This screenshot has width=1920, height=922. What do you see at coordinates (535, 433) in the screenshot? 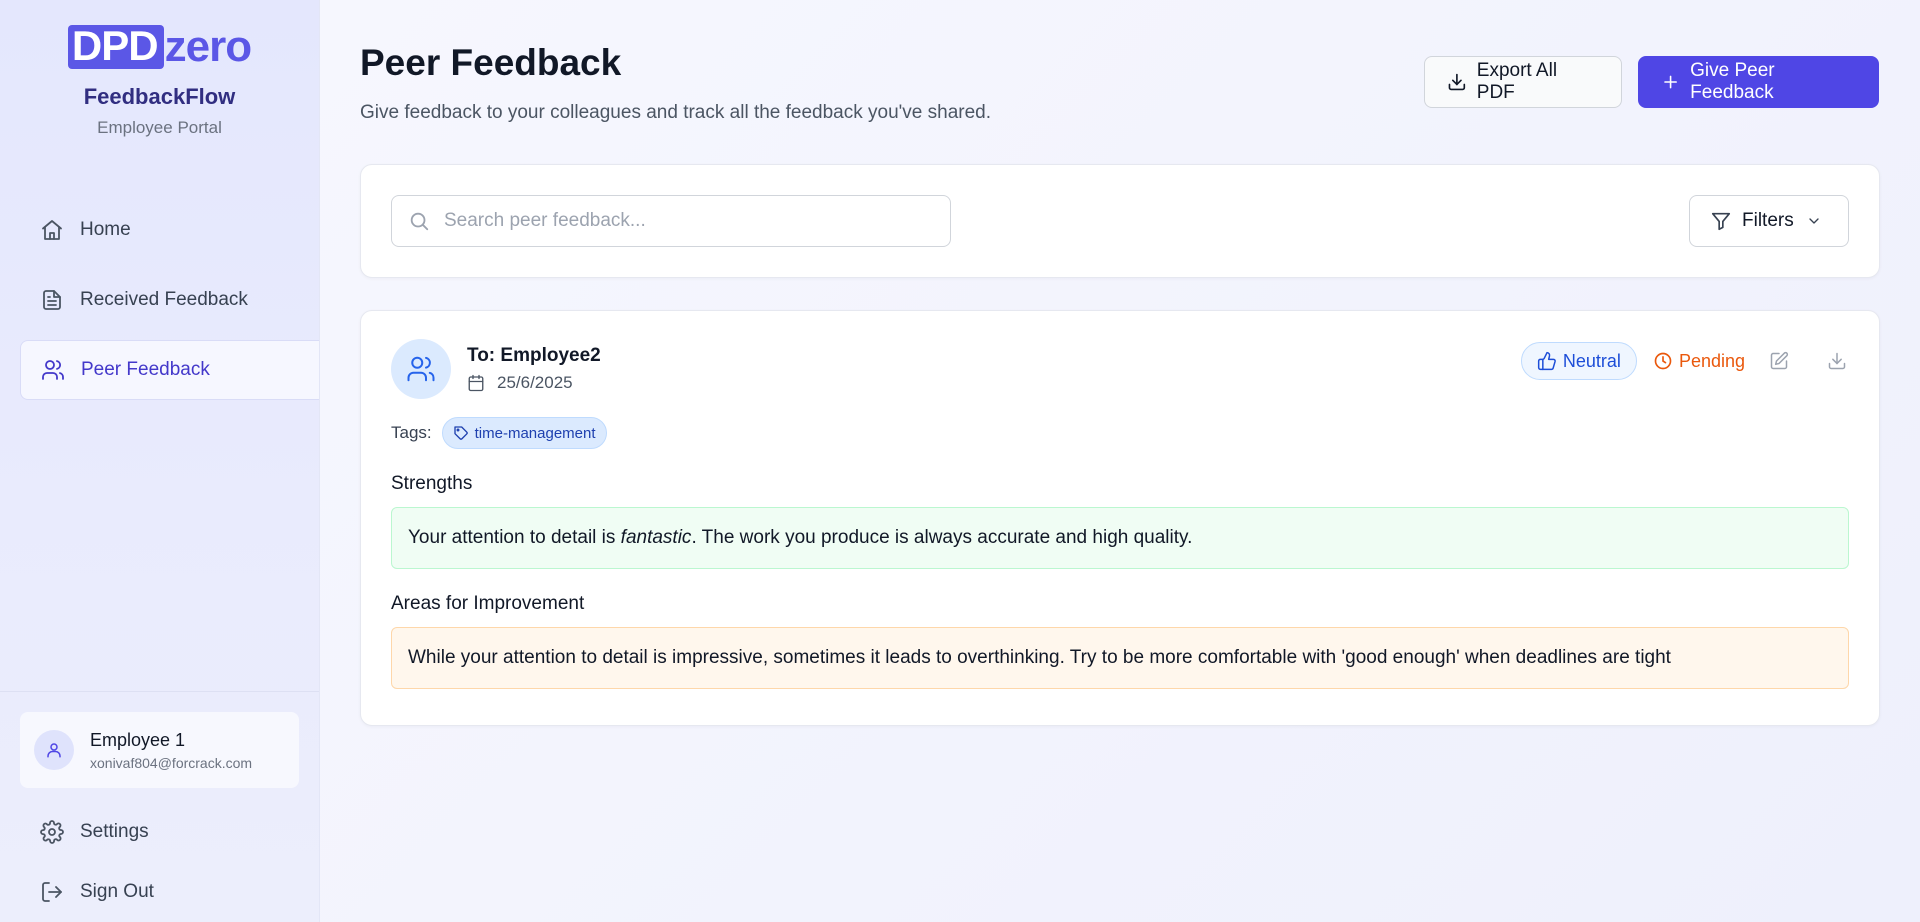
I see `tag-label: time-management` at bounding box center [535, 433].